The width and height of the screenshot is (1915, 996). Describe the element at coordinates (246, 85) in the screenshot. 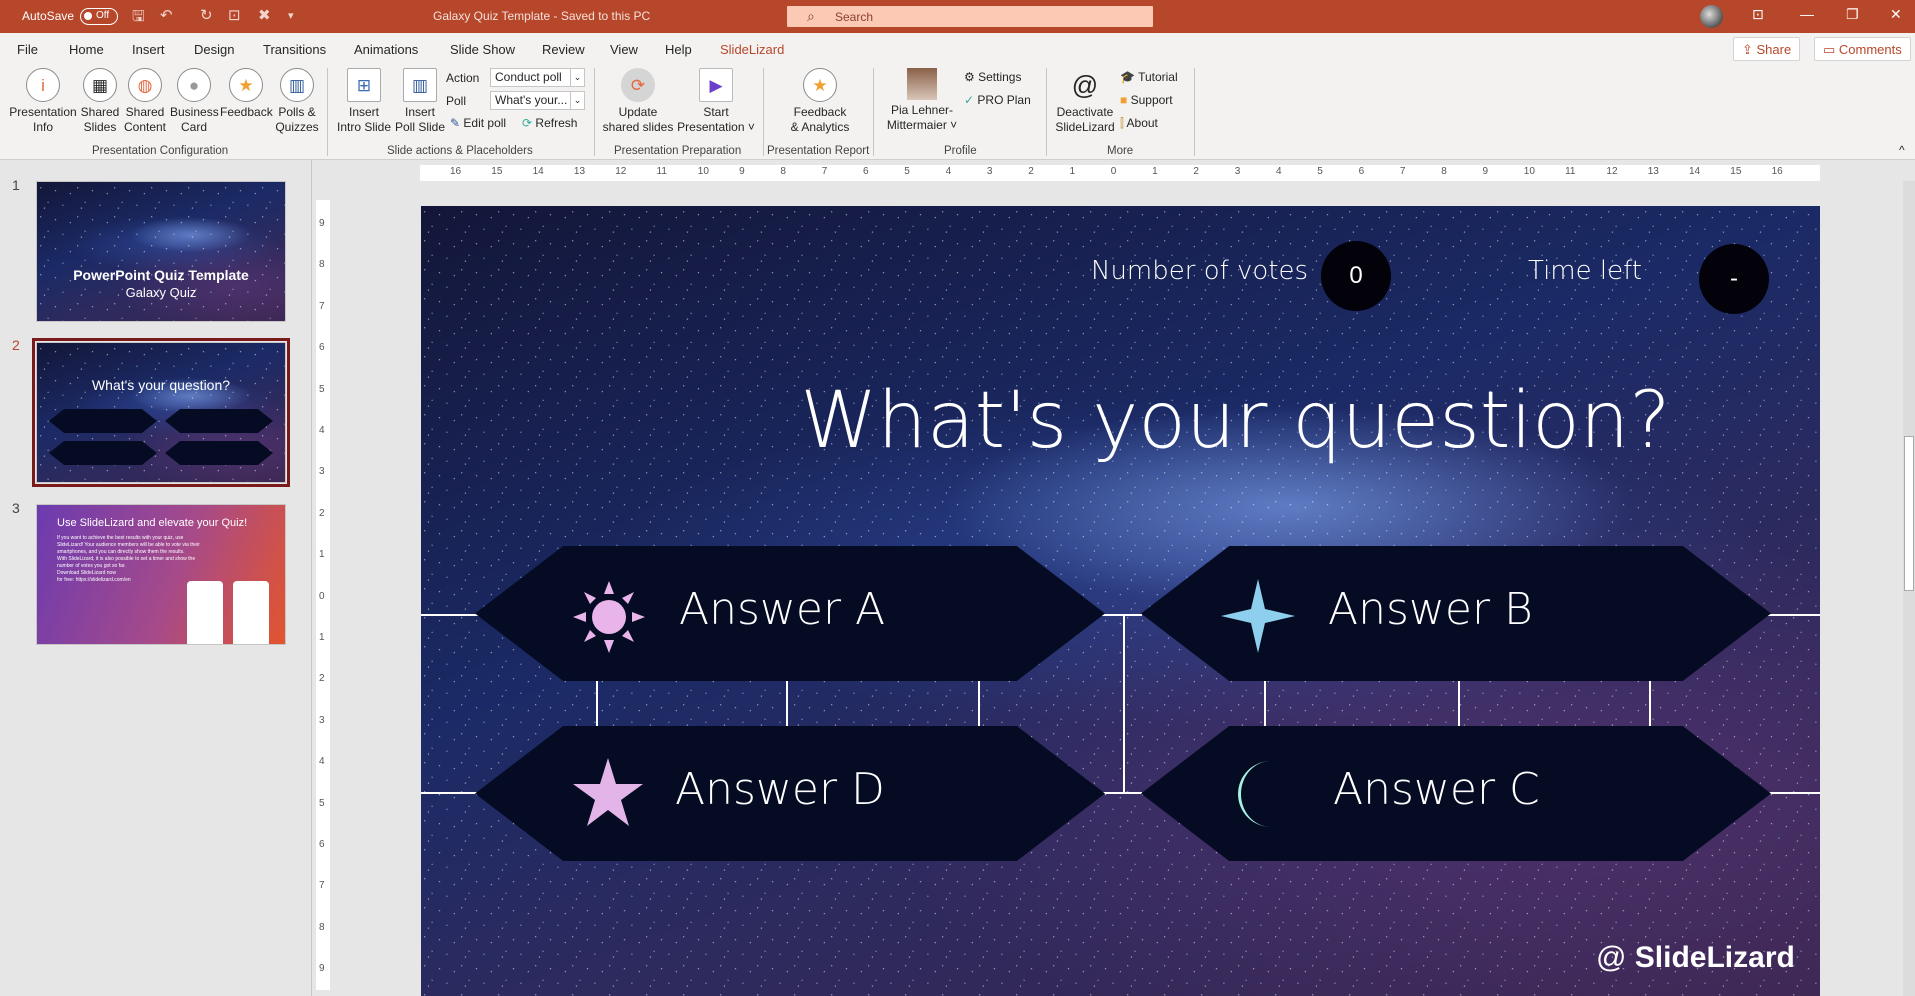

I see `star-question-icon: ★` at that location.